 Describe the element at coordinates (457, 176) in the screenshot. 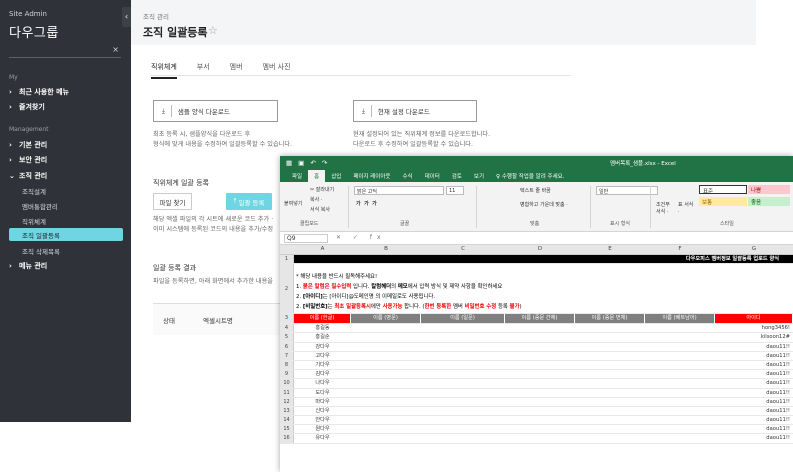

I see `ribbon-tab-review: 검토` at that location.